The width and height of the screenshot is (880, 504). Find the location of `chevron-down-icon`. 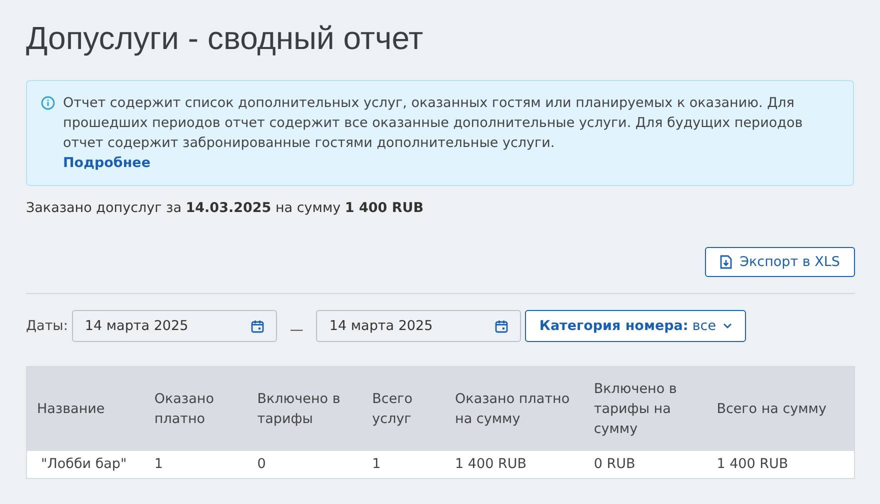

chevron-down-icon is located at coordinates (727, 326).